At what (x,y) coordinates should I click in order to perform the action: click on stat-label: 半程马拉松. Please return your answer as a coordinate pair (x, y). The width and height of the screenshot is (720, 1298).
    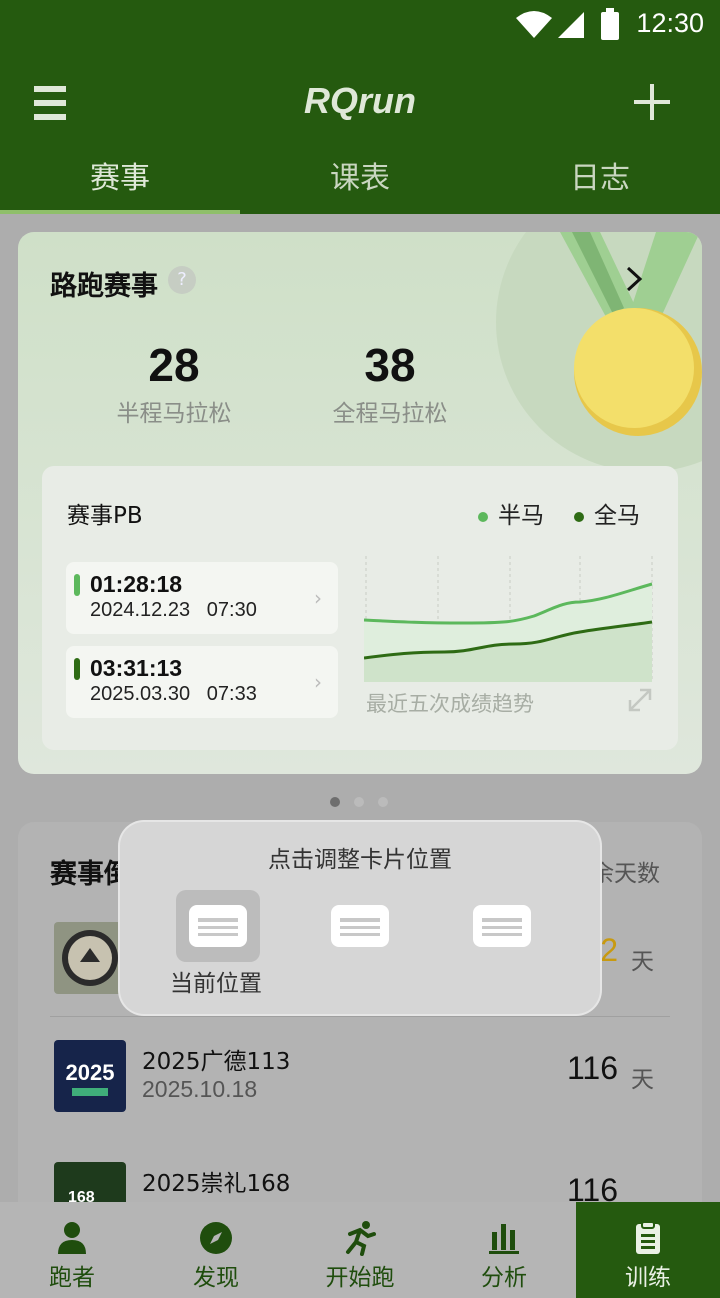
    Looking at the image, I should click on (174, 414).